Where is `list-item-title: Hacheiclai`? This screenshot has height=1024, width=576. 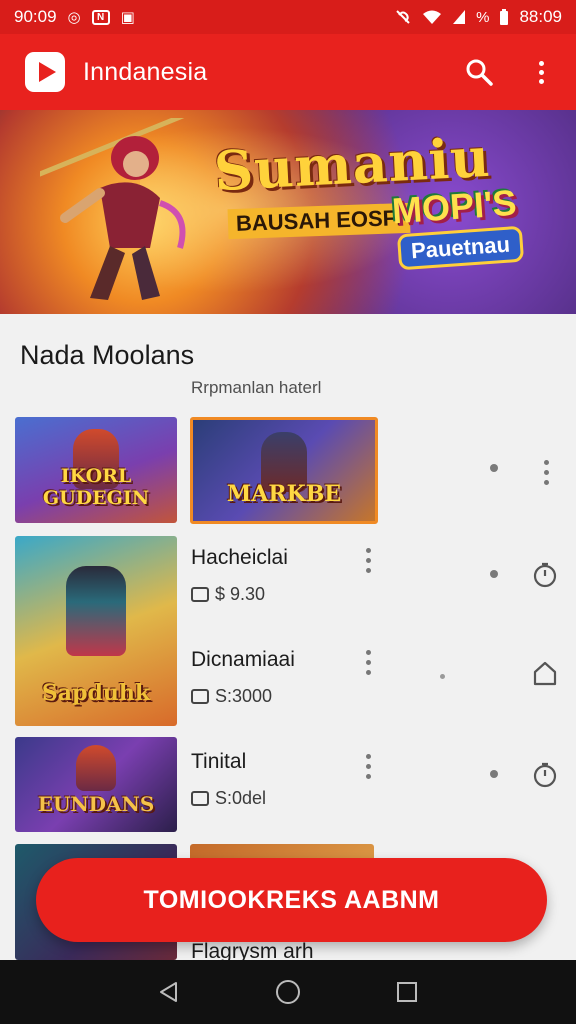 list-item-title: Hacheiclai is located at coordinates (239, 558).